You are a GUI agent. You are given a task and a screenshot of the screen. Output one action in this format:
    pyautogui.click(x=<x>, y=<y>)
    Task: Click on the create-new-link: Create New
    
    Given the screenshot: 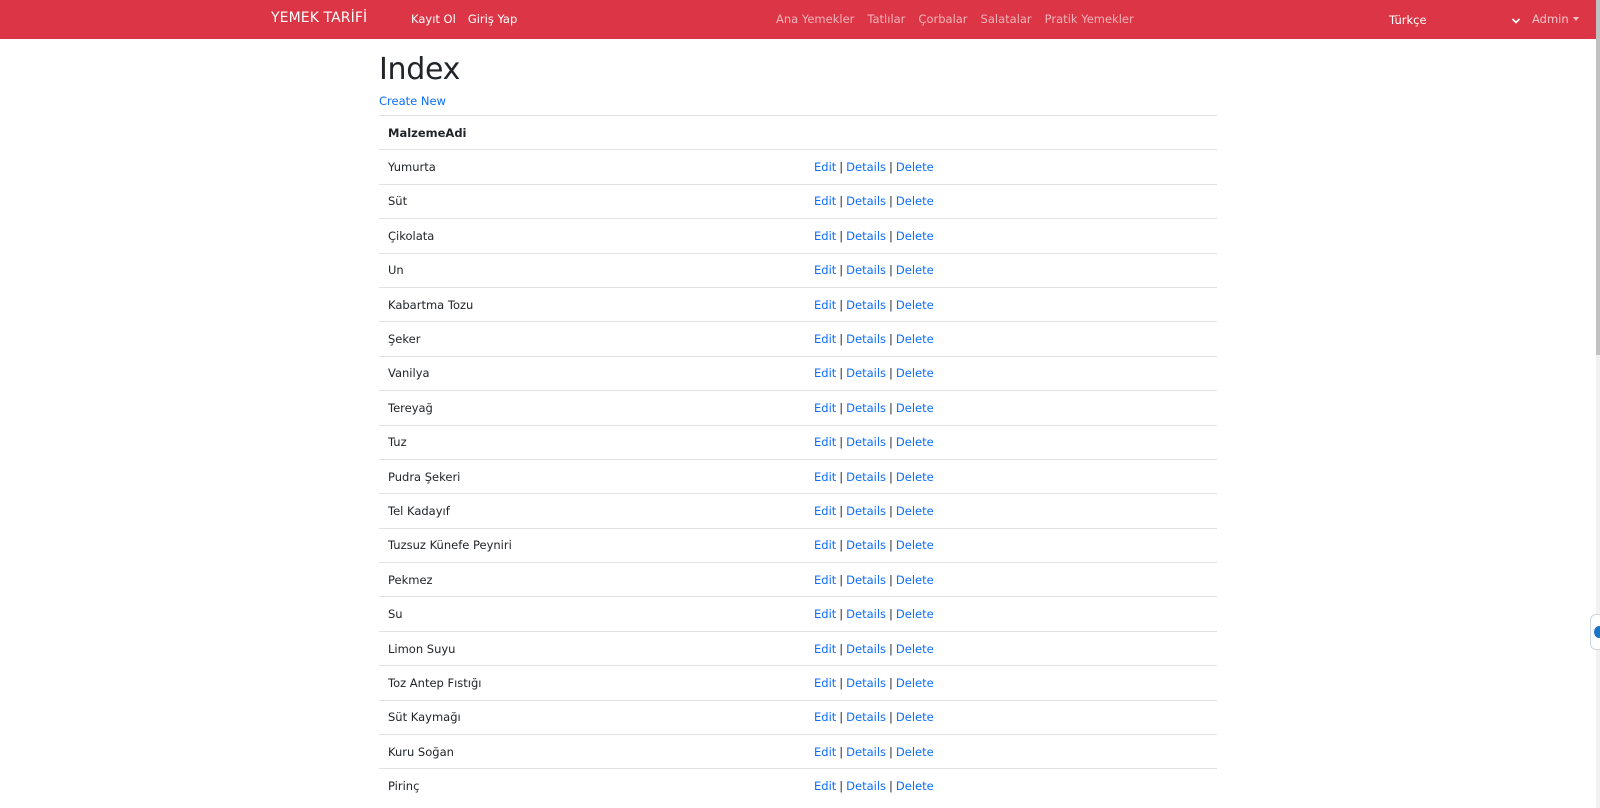 What is the action you would take?
    pyautogui.click(x=412, y=101)
    